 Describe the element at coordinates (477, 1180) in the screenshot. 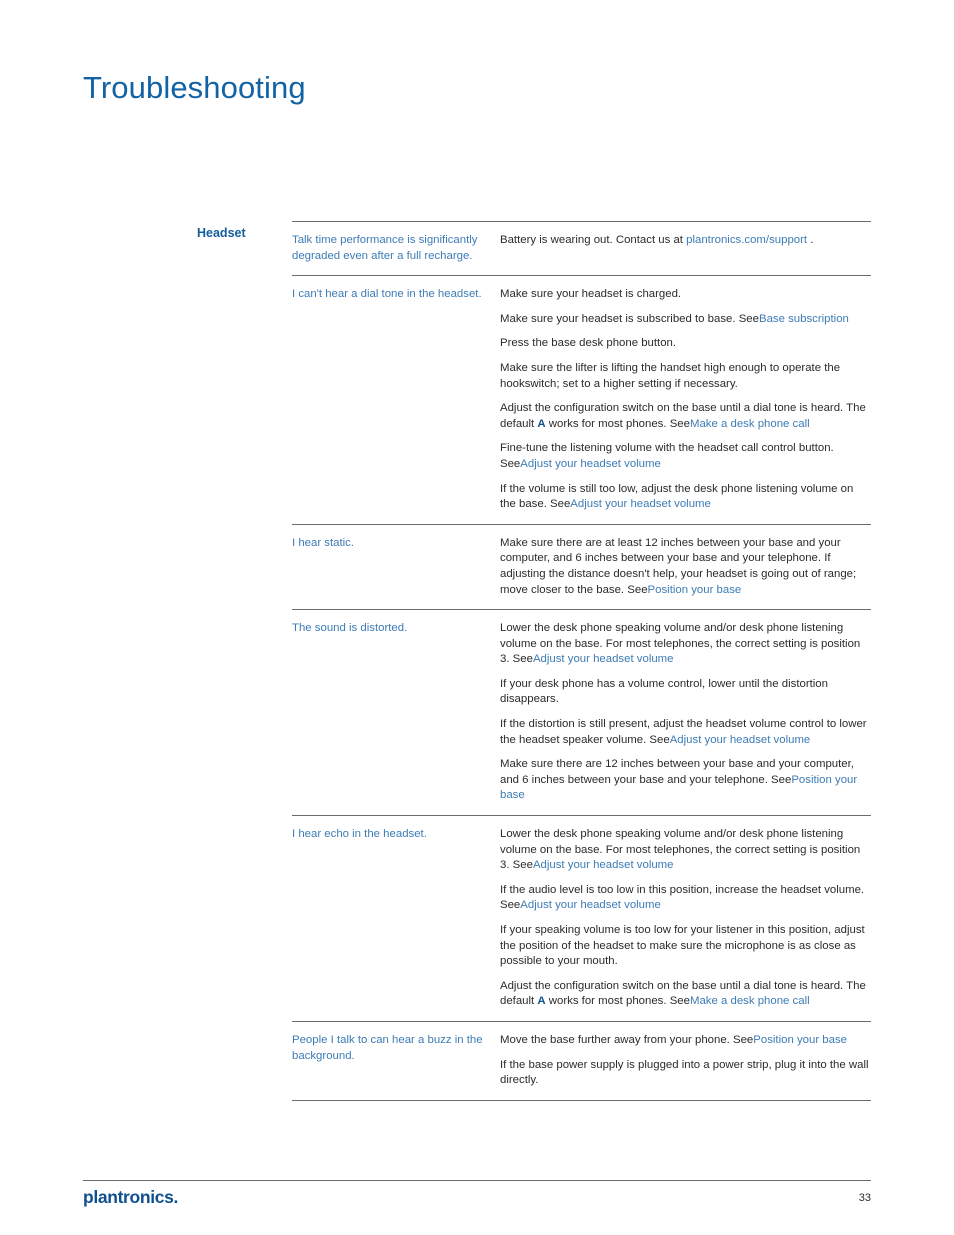

I see `footer-divider` at that location.